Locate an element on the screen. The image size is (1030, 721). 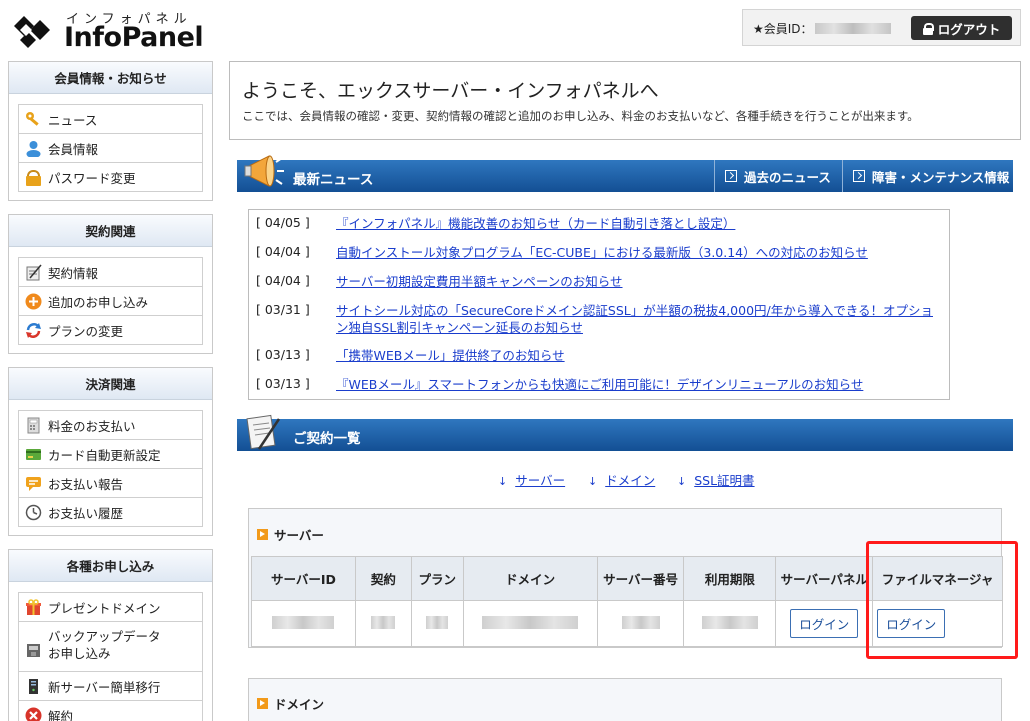
news-item: [ 03/13 ] 「携帯WEBメール」提供終了のお知らせ is located at coordinates (596, 355).